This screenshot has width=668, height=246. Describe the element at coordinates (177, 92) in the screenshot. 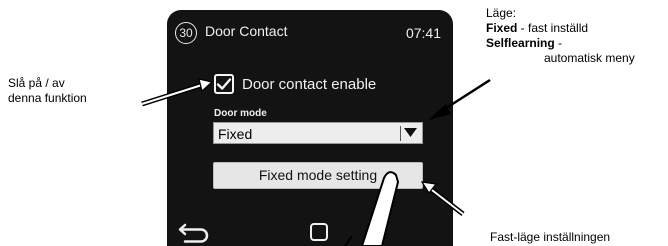

I see `arrow-to-checkbox` at that location.